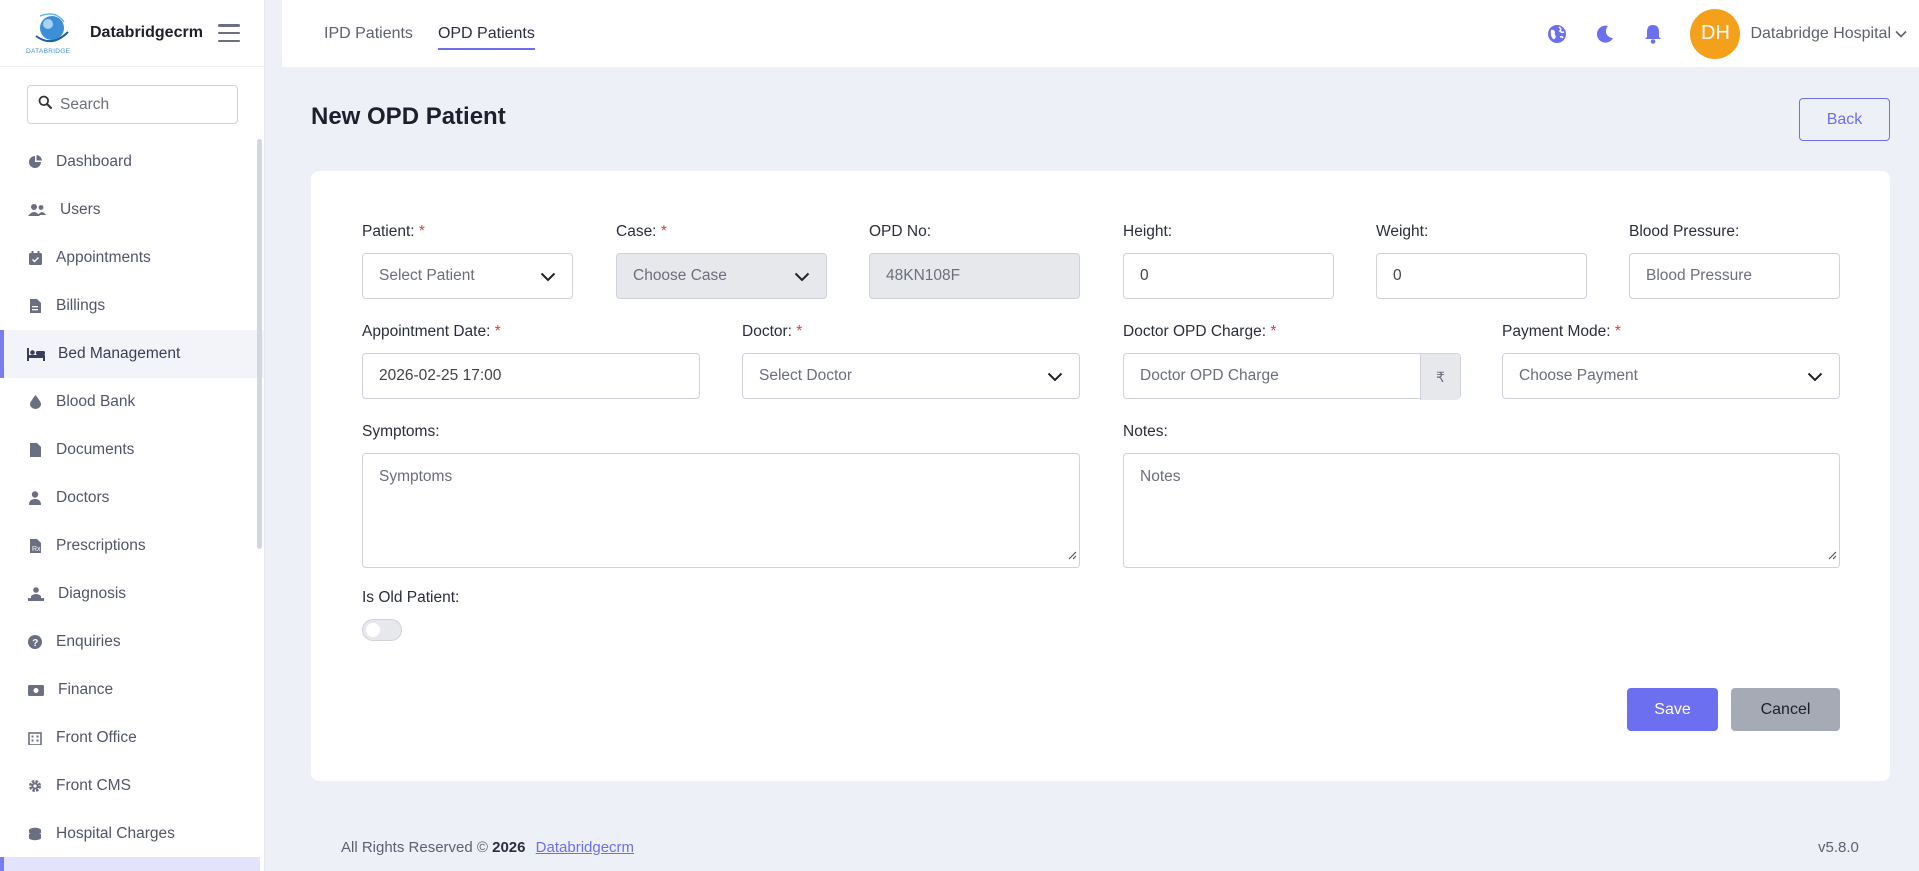 This screenshot has width=1919, height=871. Describe the element at coordinates (974, 276) in the screenshot. I see `opd-no-input: 48KN108F` at that location.